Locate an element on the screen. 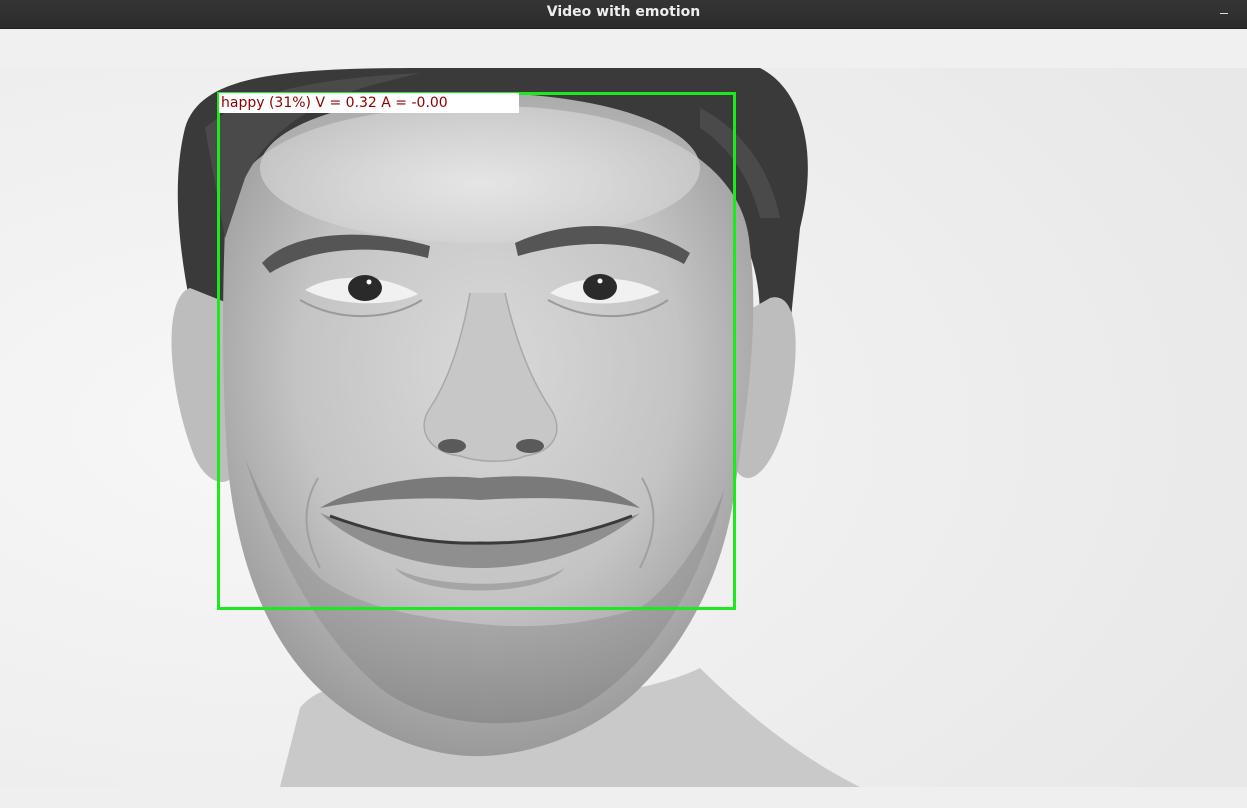 This screenshot has width=1247, height=808. window-title: Video with emotion is located at coordinates (623, 12).